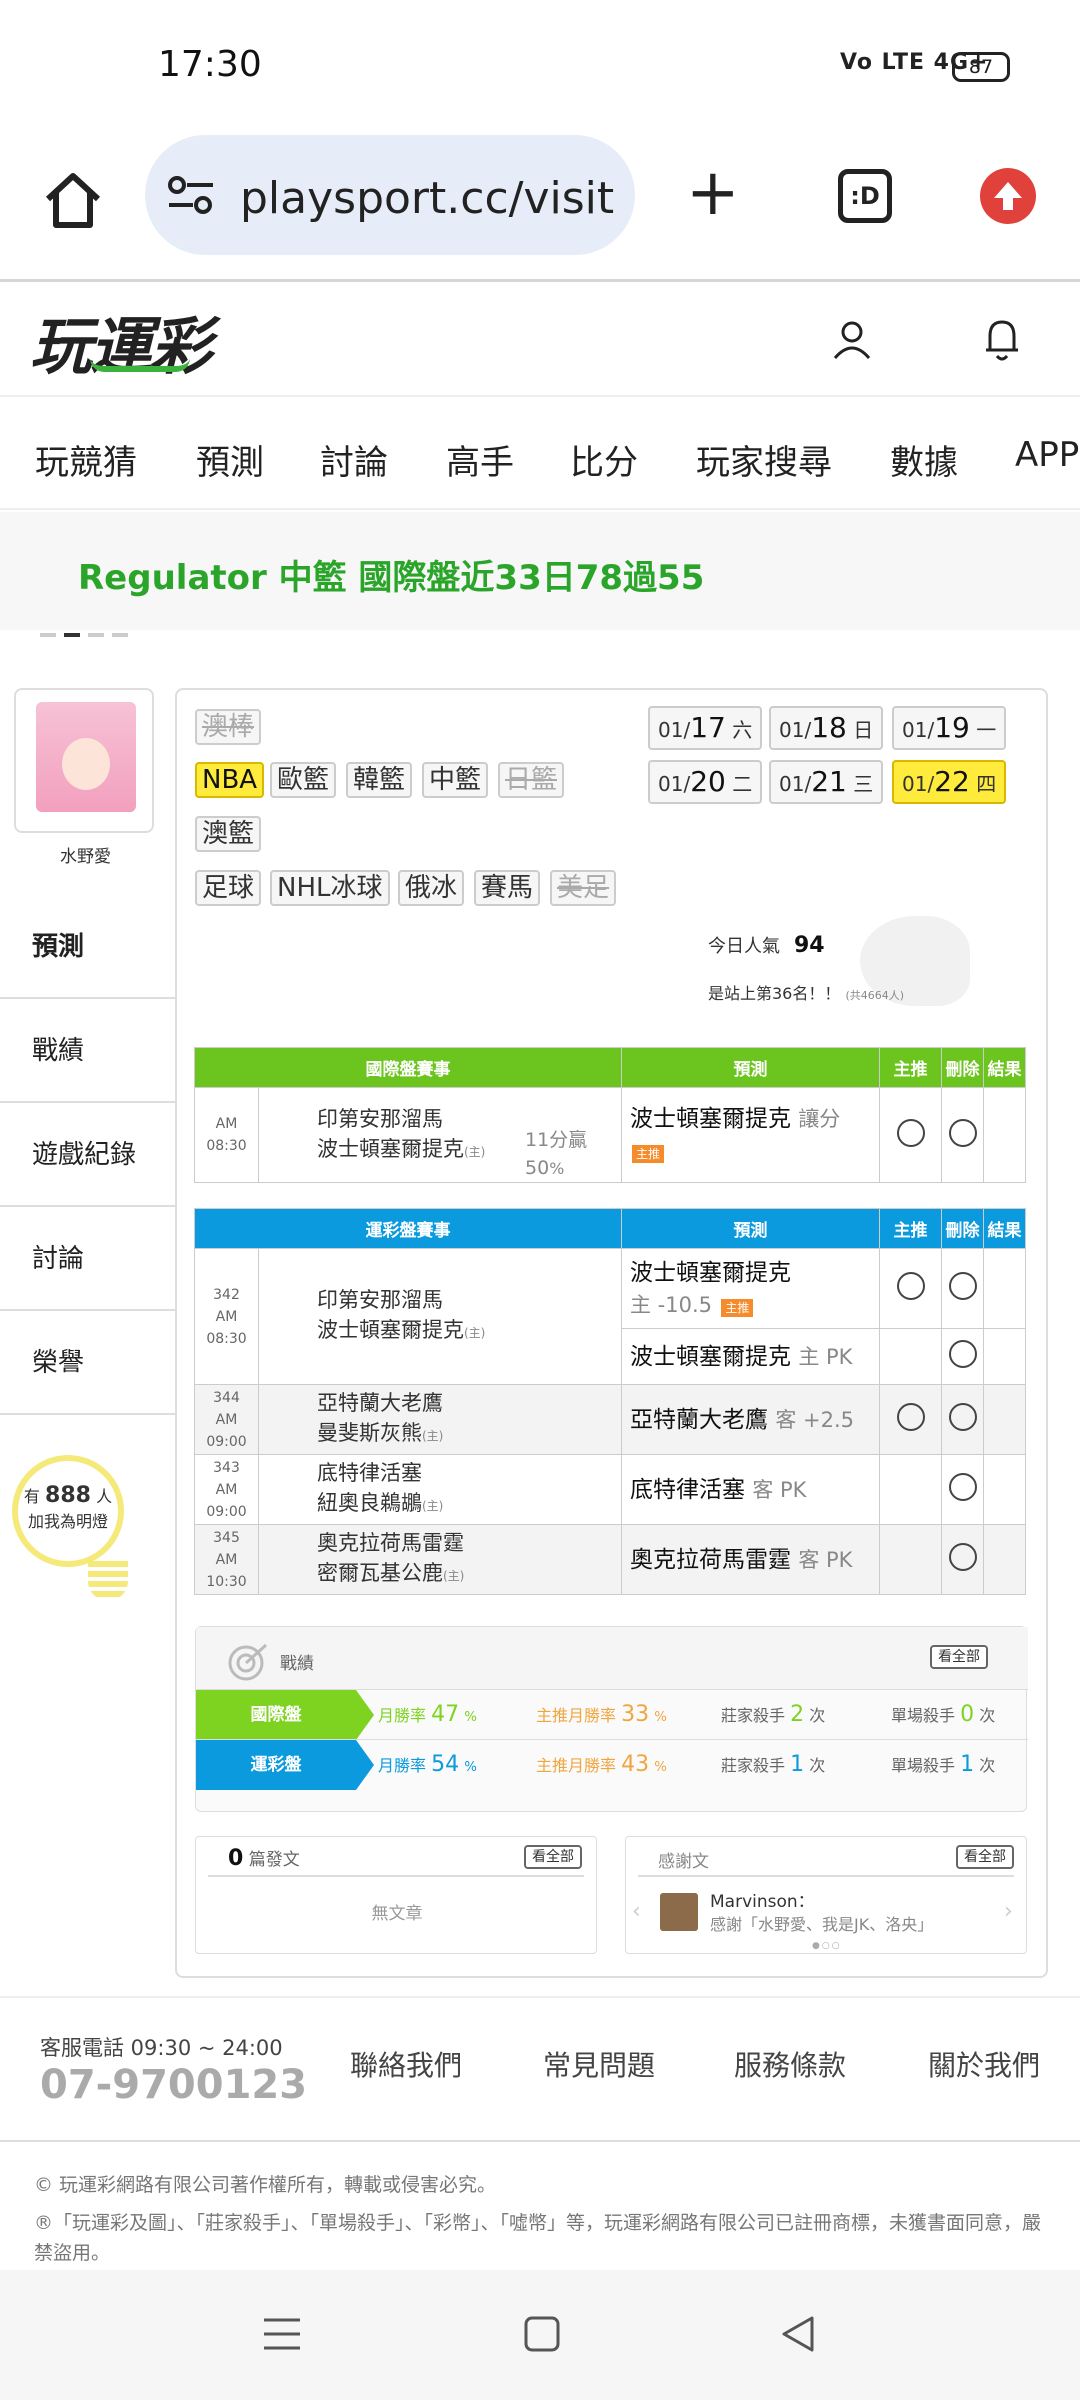 The height and width of the screenshot is (2400, 1080). What do you see at coordinates (798, 2334) in the screenshot?
I see `back-icon` at bounding box center [798, 2334].